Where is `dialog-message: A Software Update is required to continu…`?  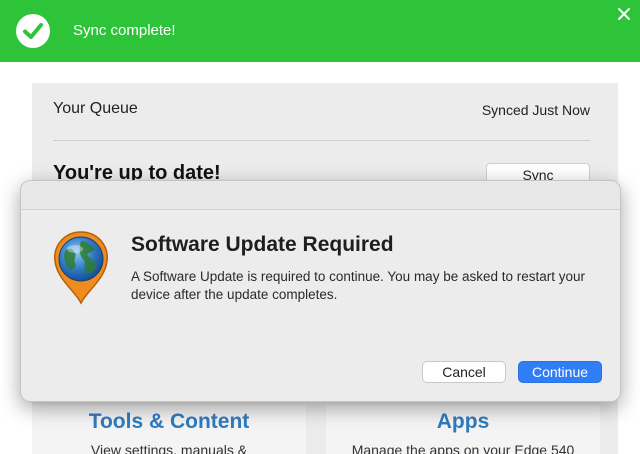
dialog-message: A Software Update is required to continu… is located at coordinates (358, 285).